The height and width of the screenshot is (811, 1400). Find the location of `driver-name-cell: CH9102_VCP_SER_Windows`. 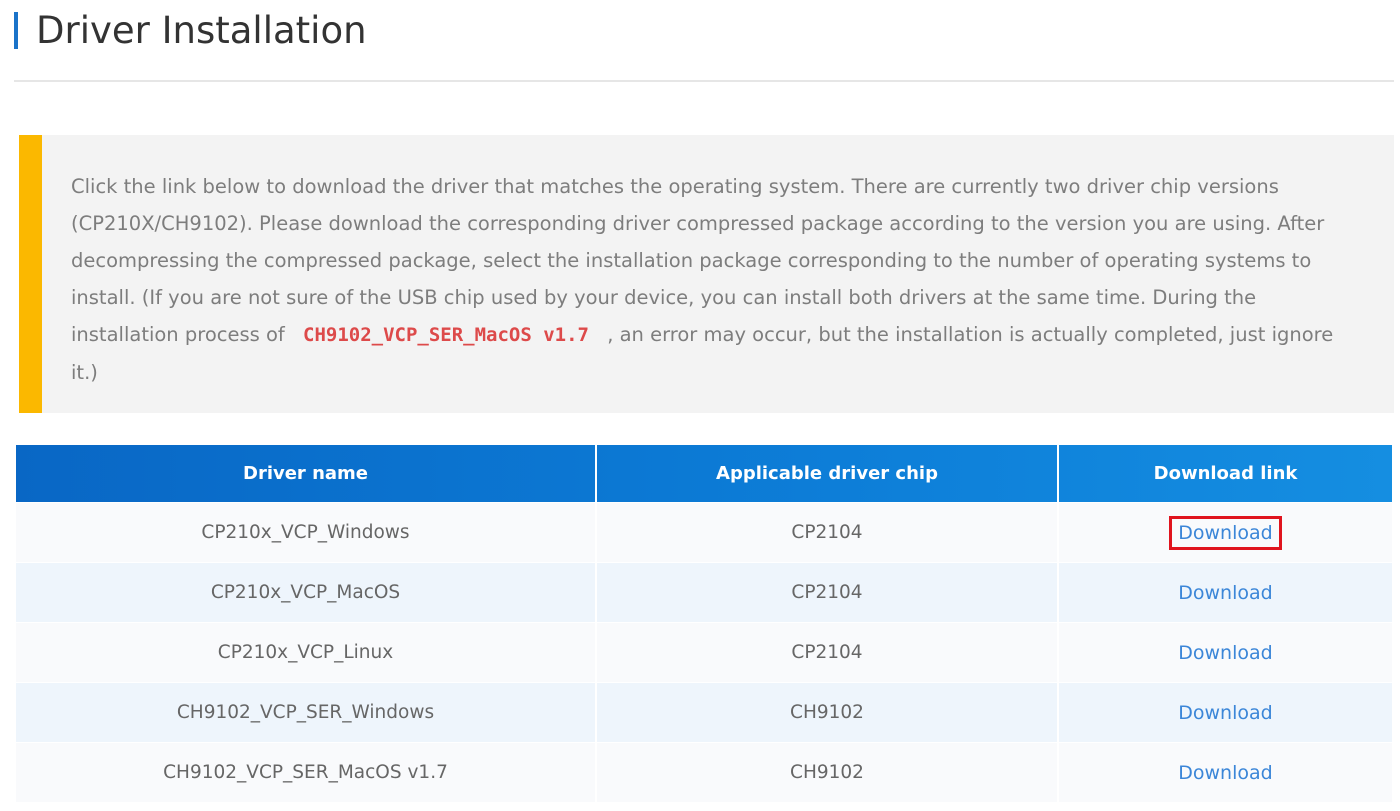

driver-name-cell: CH9102_VCP_SER_Windows is located at coordinates (306, 712).